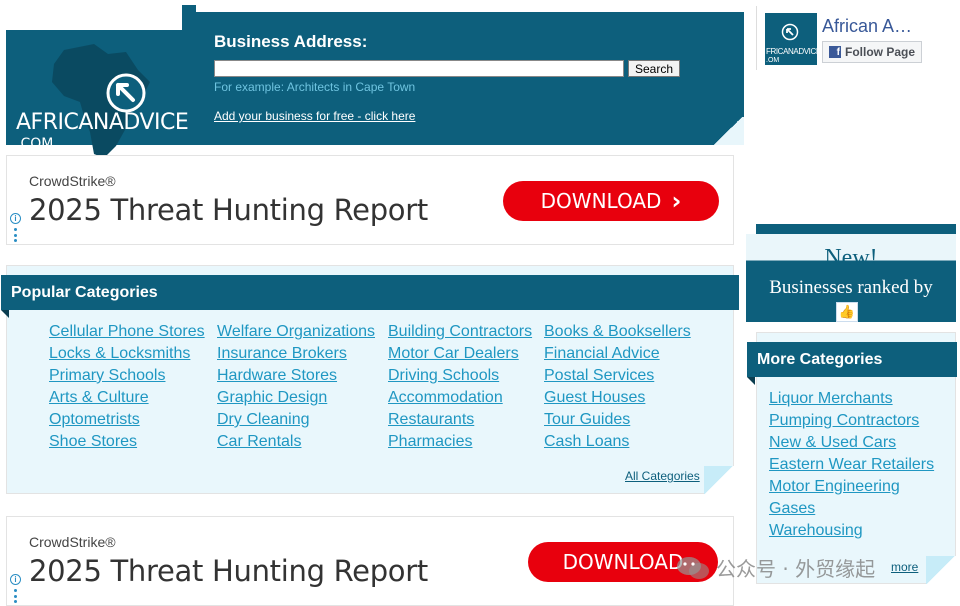 The height and width of the screenshot is (606, 960). What do you see at coordinates (851, 399) in the screenshot?
I see `category-link: Liquor Merchants` at bounding box center [851, 399].